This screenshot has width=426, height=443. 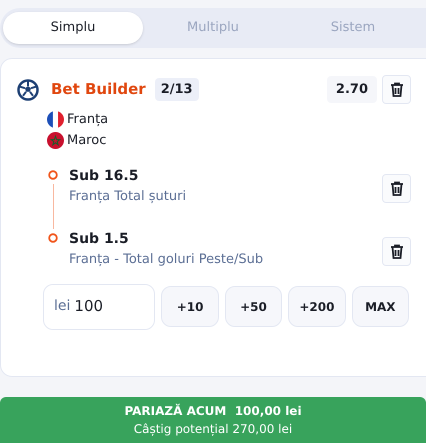 I want to click on team-name: Maroc, so click(x=86, y=141).